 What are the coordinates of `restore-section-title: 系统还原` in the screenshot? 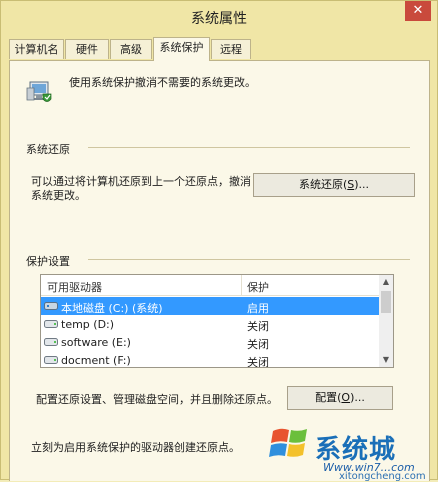 It's located at (48, 149).